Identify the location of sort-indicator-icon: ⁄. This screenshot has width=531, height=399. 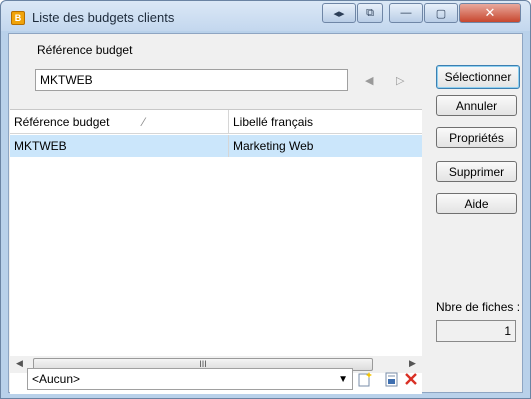
(143, 122).